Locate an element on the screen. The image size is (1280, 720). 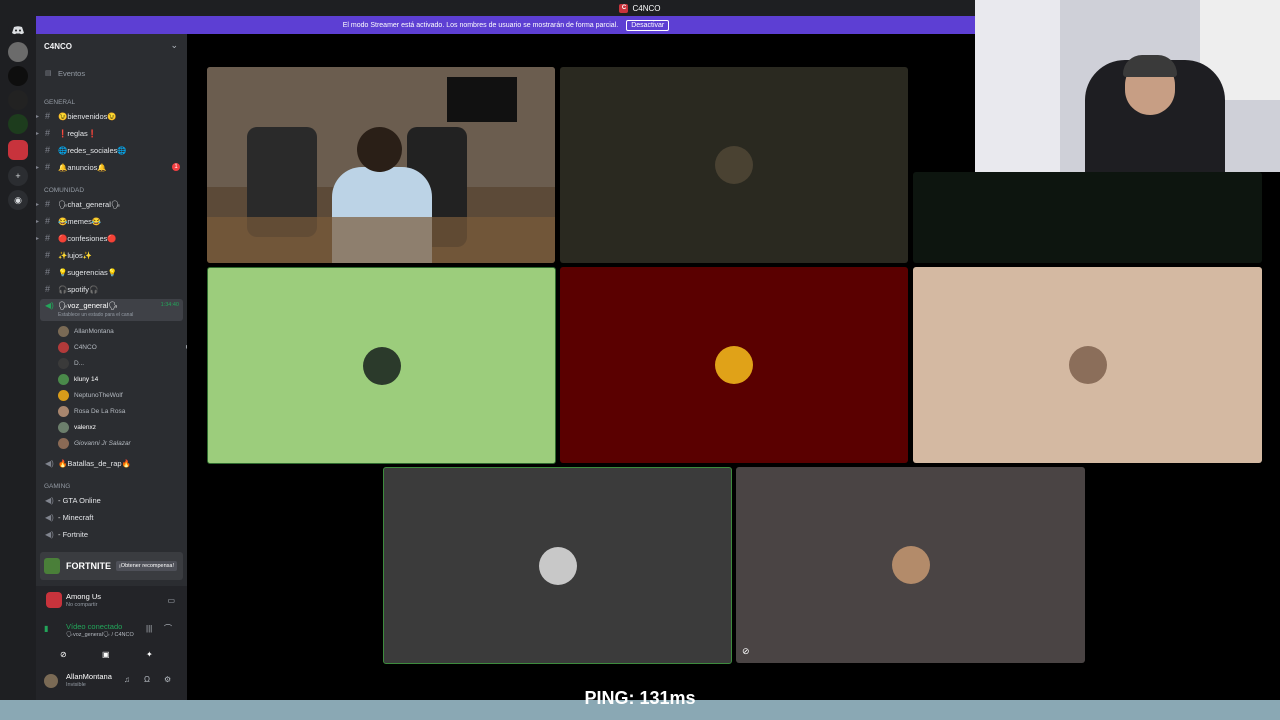
person-head is located at coordinates (379, 149).